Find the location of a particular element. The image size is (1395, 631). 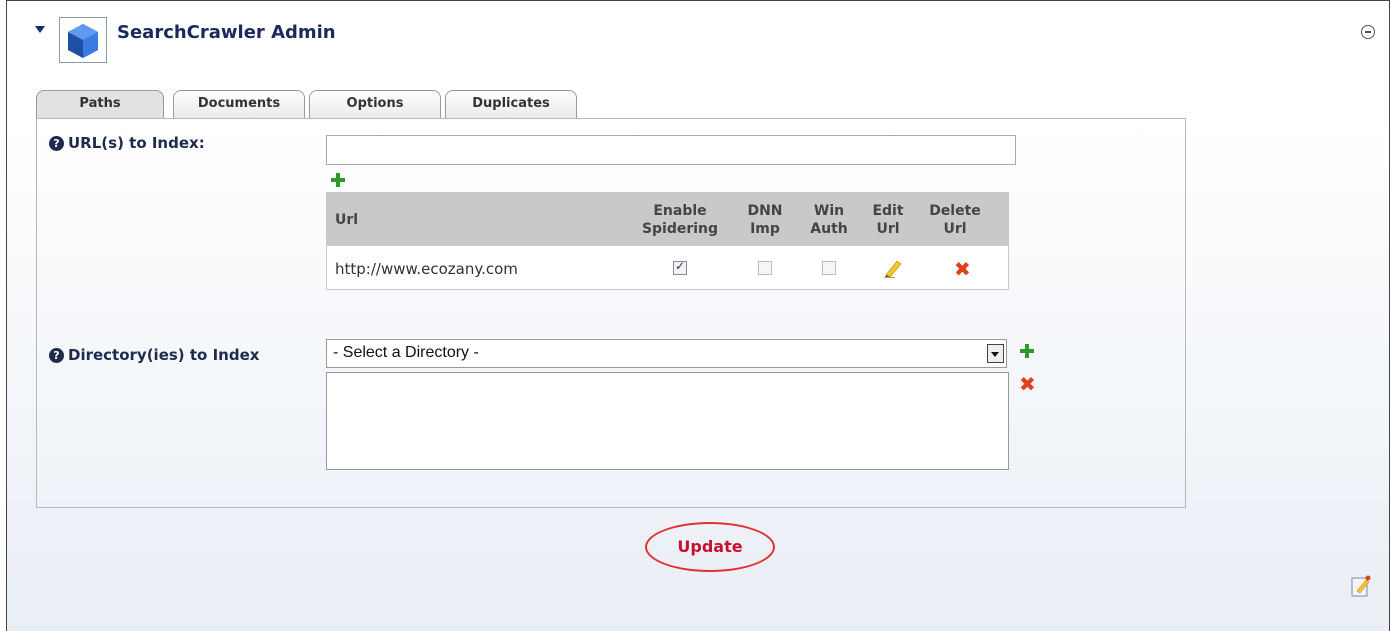

tab-paths: Paths is located at coordinates (100, 104).